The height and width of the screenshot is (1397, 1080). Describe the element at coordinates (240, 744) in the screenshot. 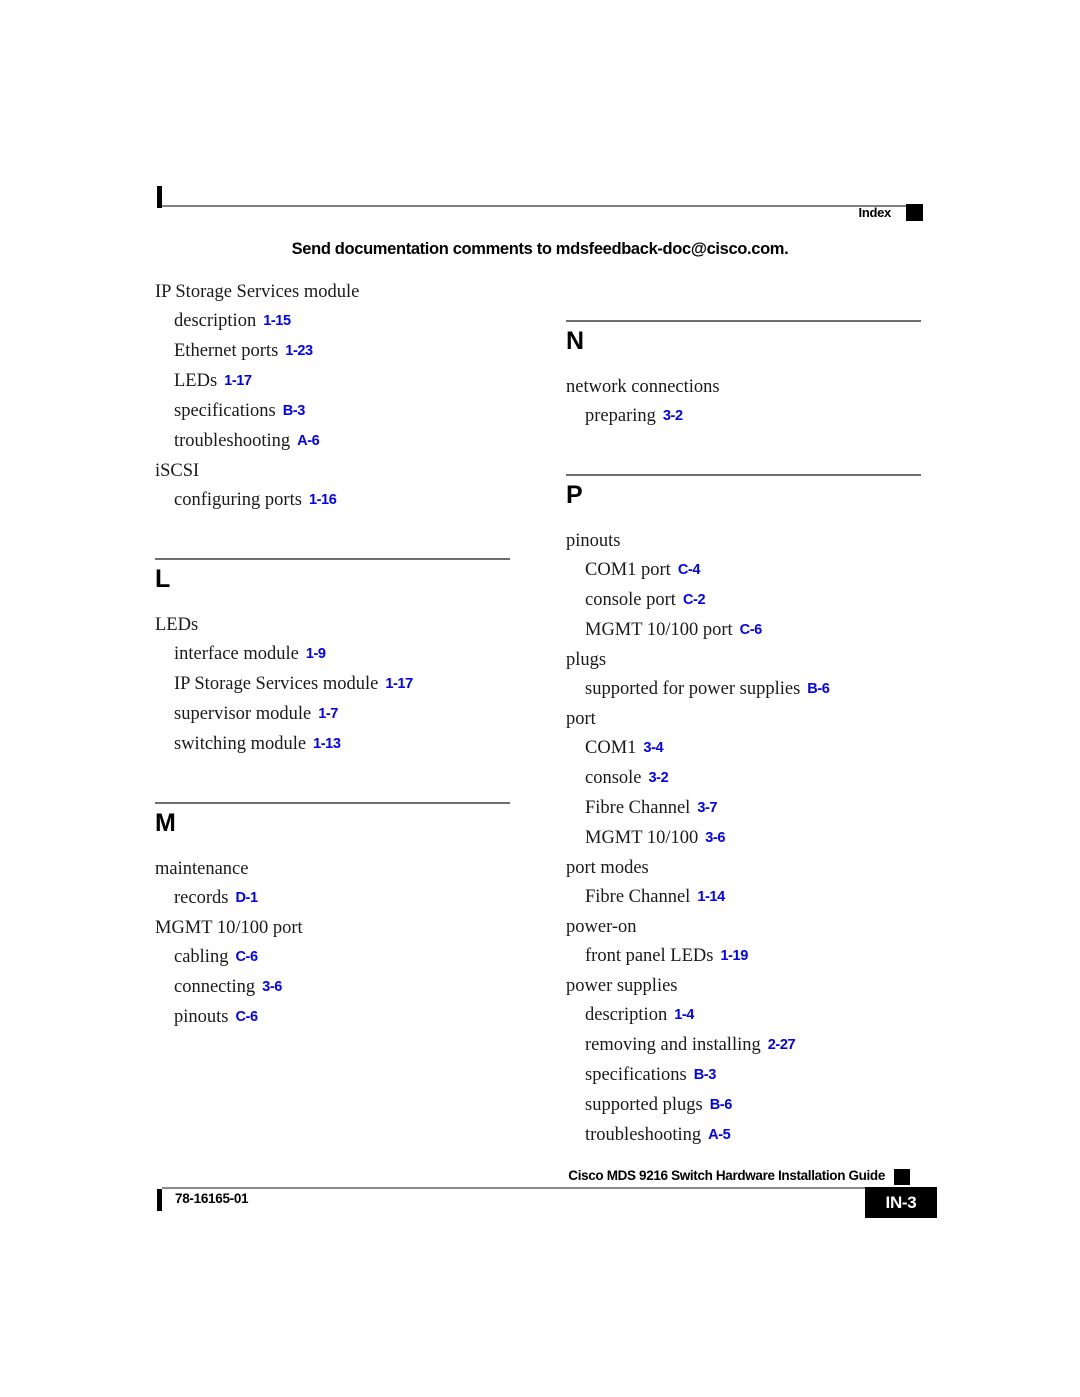

I see `index-entry-term: switching module` at that location.